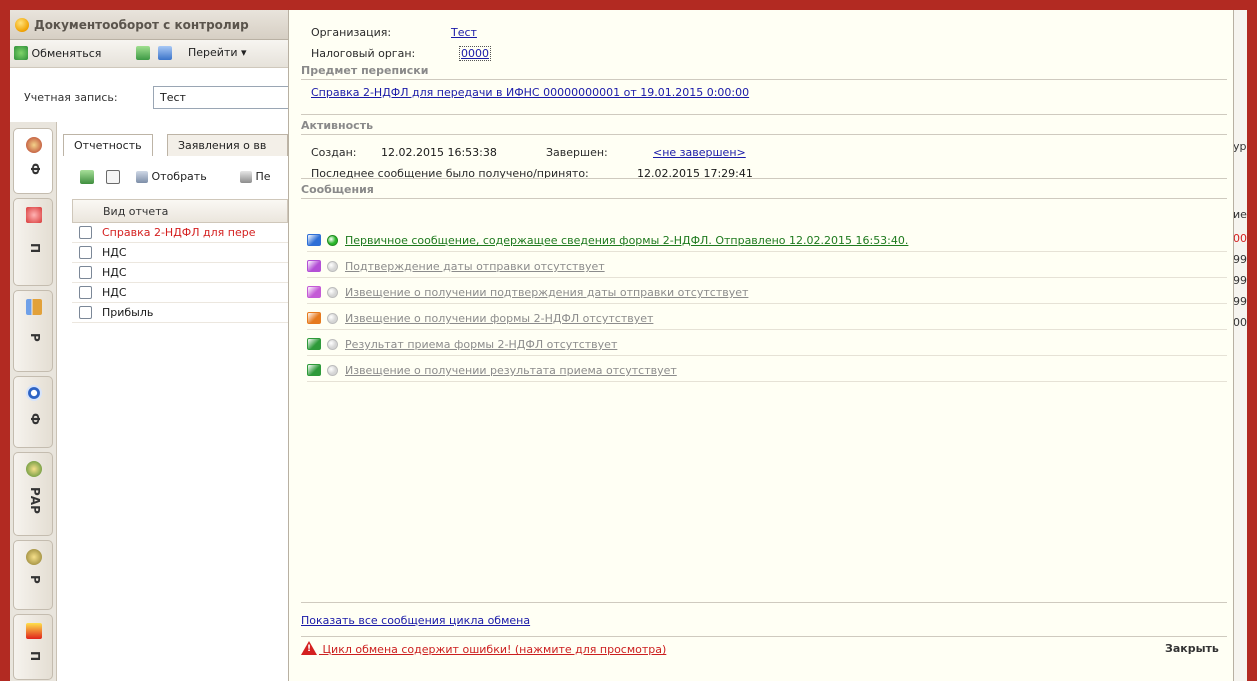 This screenshot has width=1257, height=681. Describe the element at coordinates (1239, 345) in the screenshot. I see `right-edge-panel` at that location.